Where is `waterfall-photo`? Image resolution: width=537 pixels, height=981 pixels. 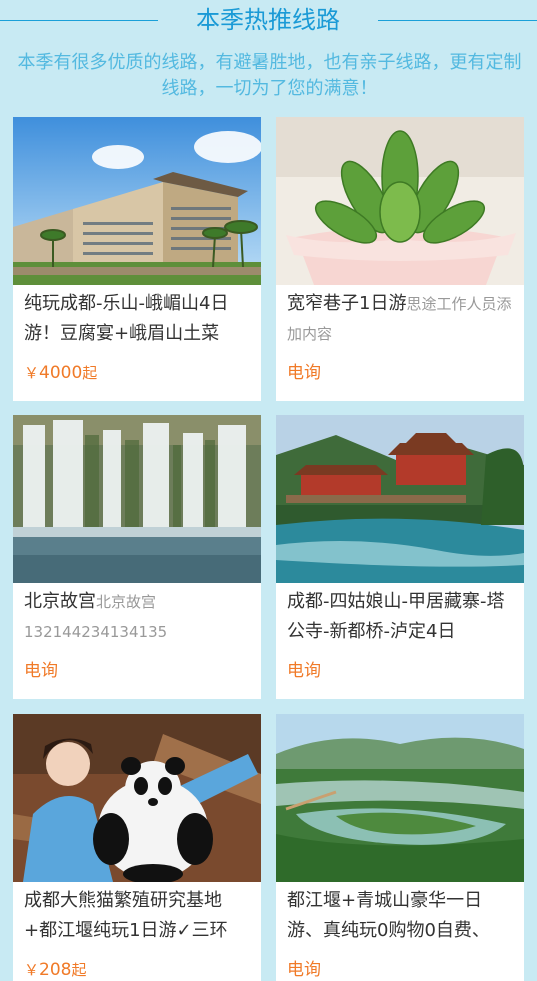
waterfall-photo is located at coordinates (137, 499).